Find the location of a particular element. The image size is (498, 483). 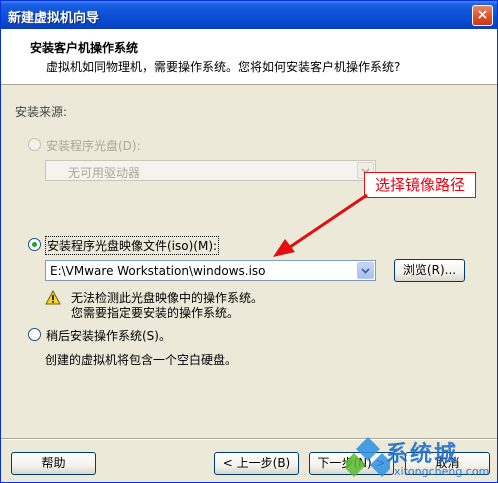

header-title: 安装客户机操作系统 is located at coordinates (84, 48).